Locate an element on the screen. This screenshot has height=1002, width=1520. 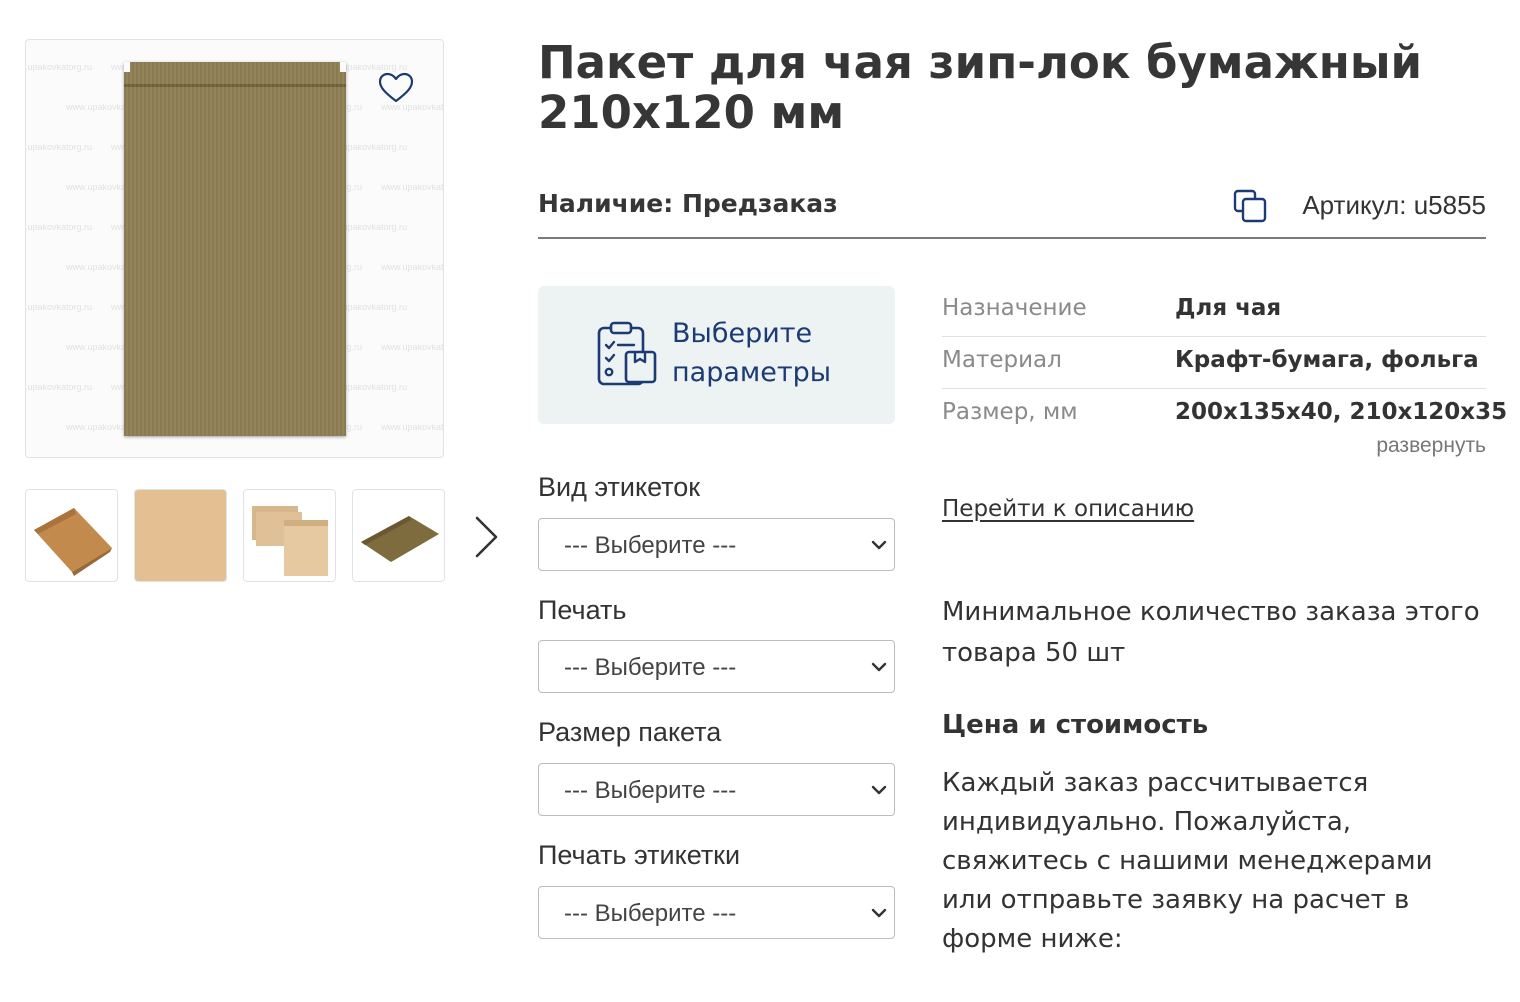
select-sticker-print: --- Выберите --- is located at coordinates (716, 912).